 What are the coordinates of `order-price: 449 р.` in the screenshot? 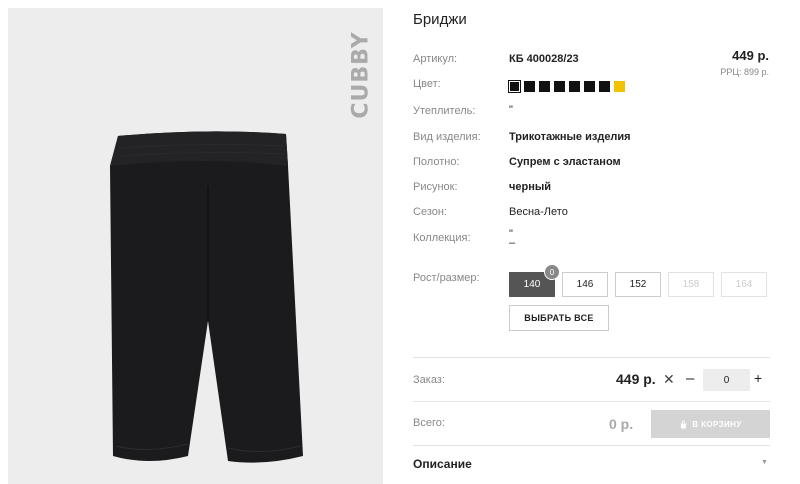 It's located at (636, 379).